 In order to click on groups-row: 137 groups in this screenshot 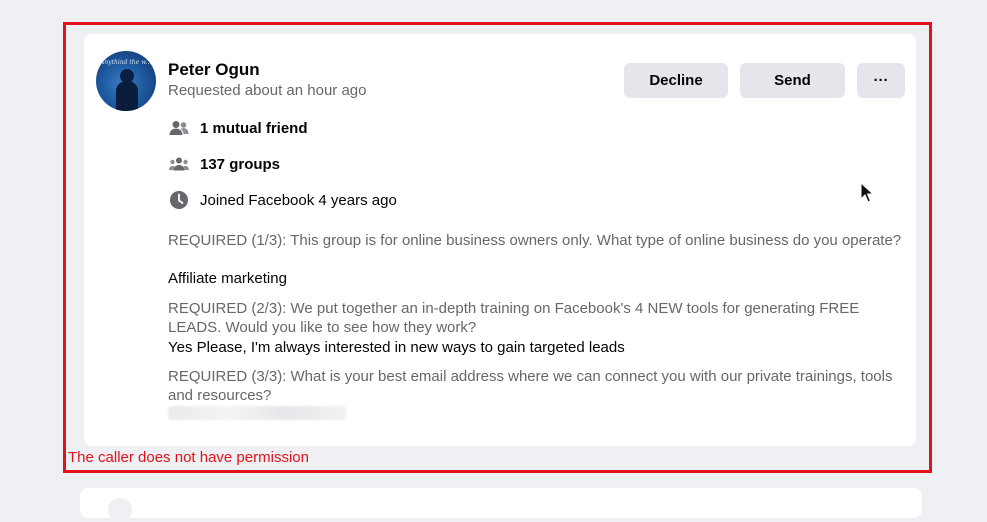, I will do `click(224, 164)`.